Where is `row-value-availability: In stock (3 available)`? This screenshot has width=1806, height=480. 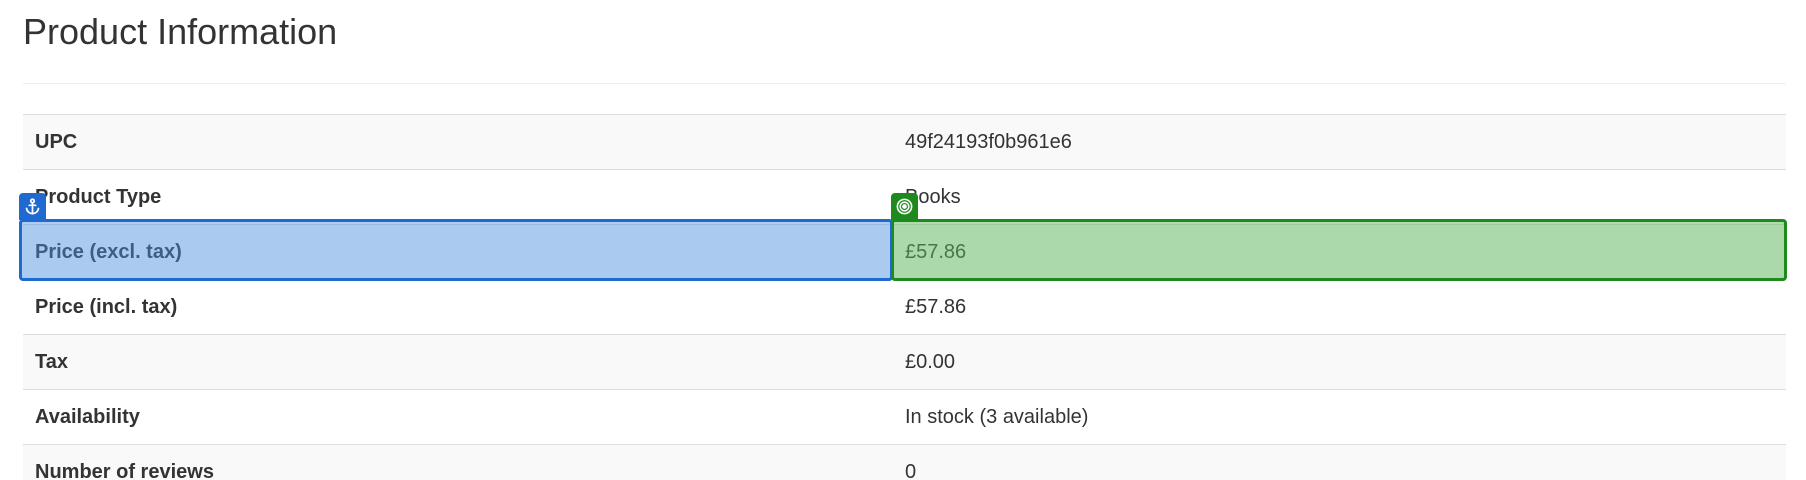
row-value-availability: In stock (3 available) is located at coordinates (1339, 417).